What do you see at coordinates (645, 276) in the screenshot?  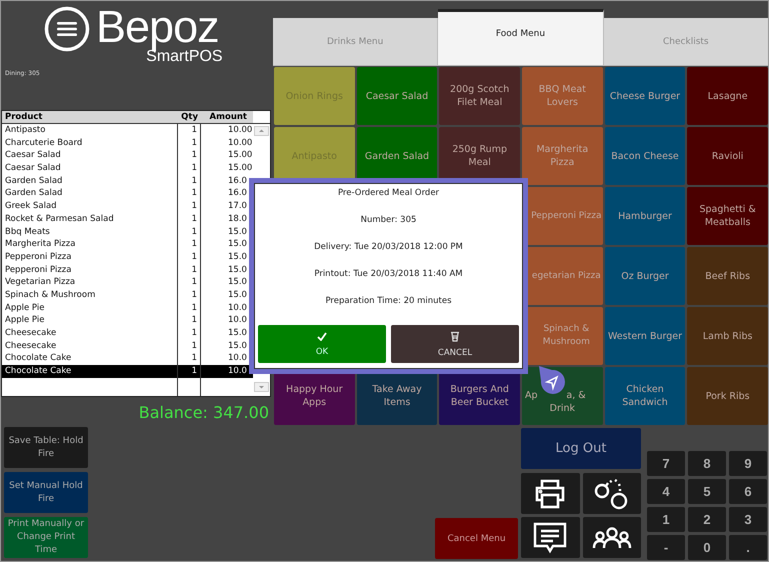 I see `menu-item-button: Oz Burger` at bounding box center [645, 276].